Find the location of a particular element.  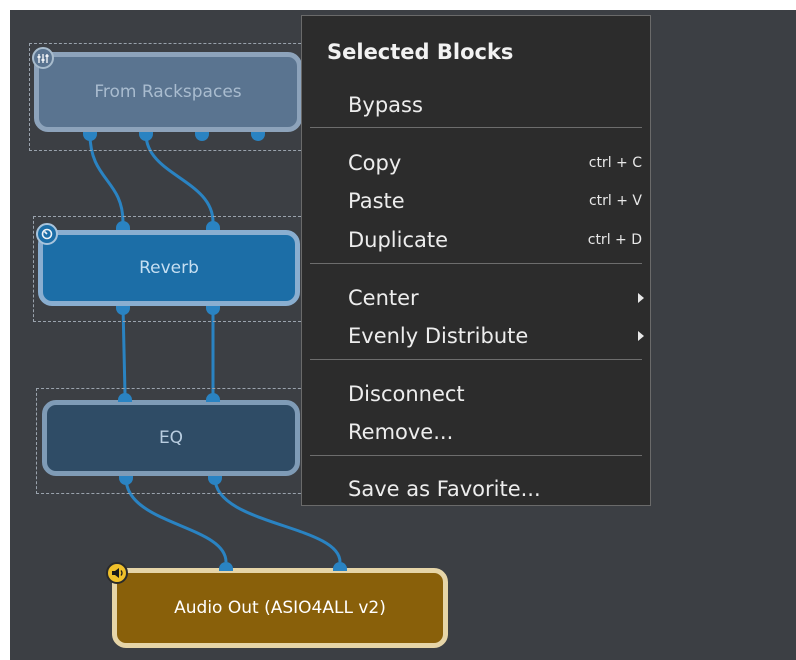

audio-out-block: Audio Out (ASIO4ALL v2) is located at coordinates (280, 608).